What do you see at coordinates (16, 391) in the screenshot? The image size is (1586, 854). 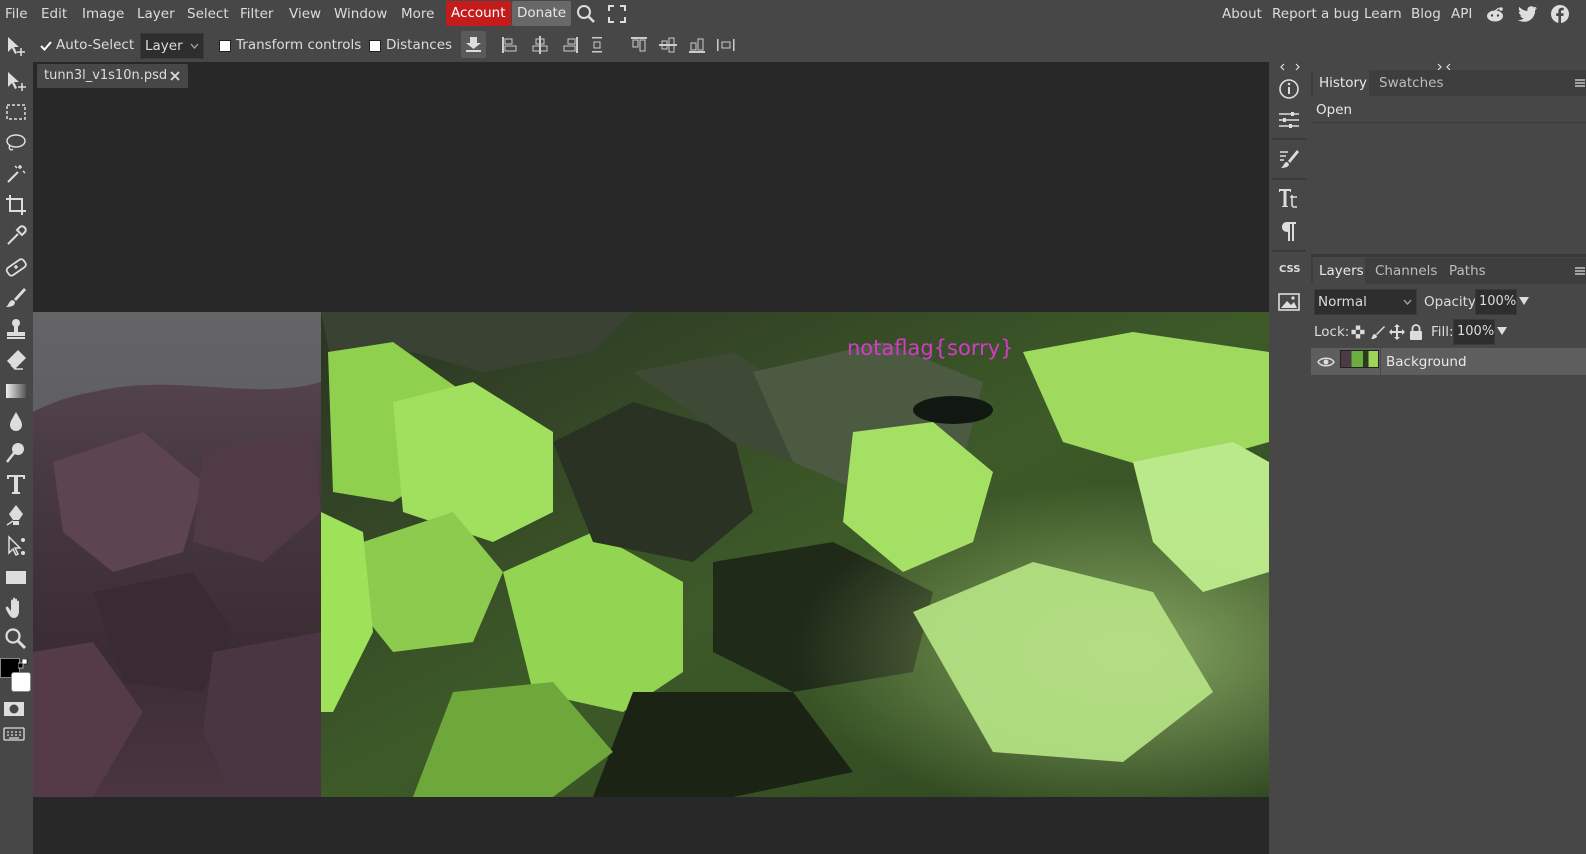 I see `gradient-icon` at bounding box center [16, 391].